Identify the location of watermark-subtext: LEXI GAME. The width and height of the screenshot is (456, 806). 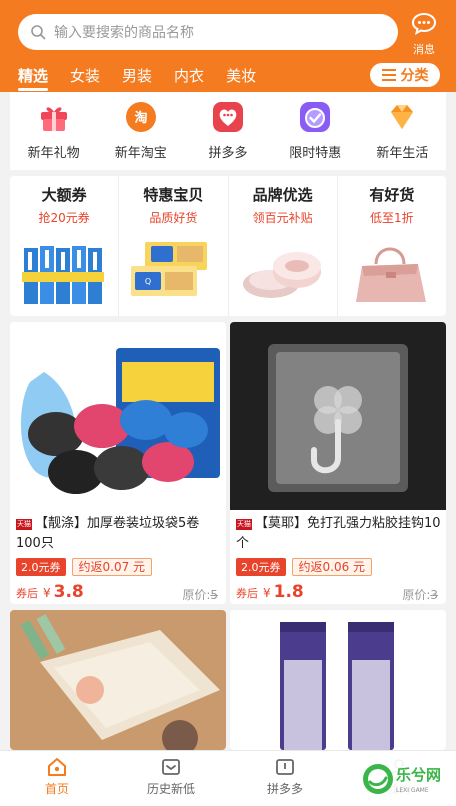
(412, 790).